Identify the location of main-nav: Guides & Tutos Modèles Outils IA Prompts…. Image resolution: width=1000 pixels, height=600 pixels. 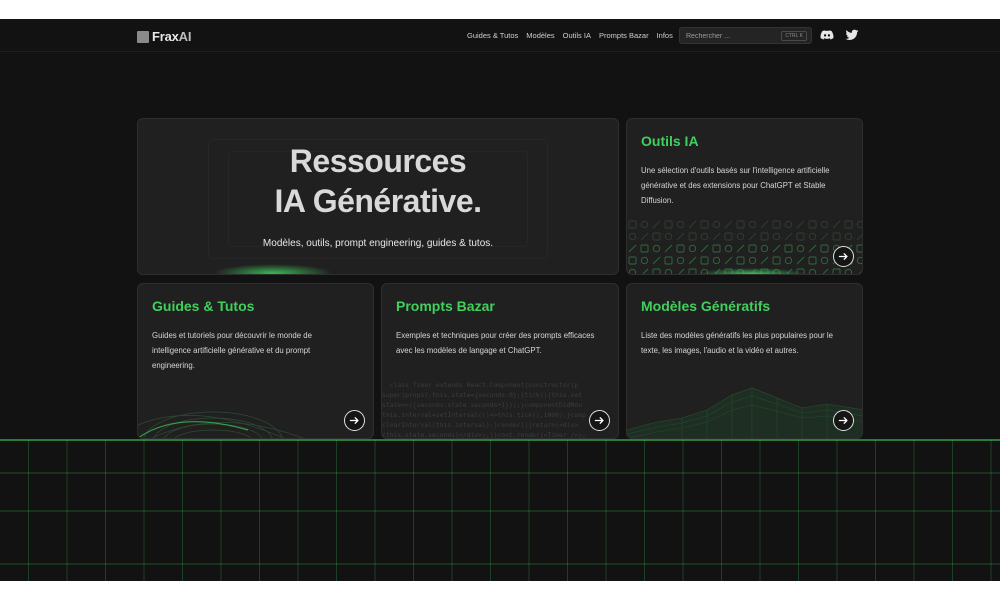
(570, 35).